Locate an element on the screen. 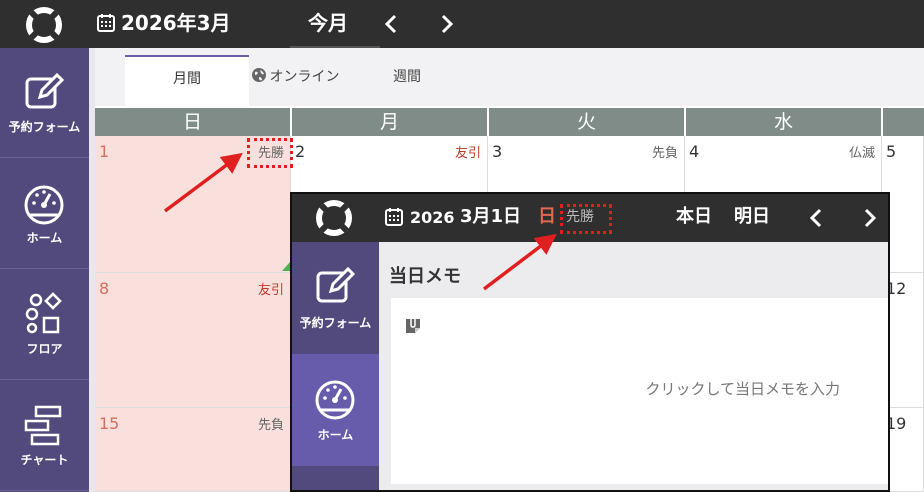 The width and height of the screenshot is (924, 492). day-number: 8 is located at coordinates (104, 288).